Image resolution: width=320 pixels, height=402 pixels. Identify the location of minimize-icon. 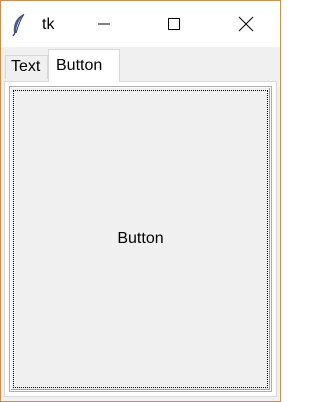
(104, 24).